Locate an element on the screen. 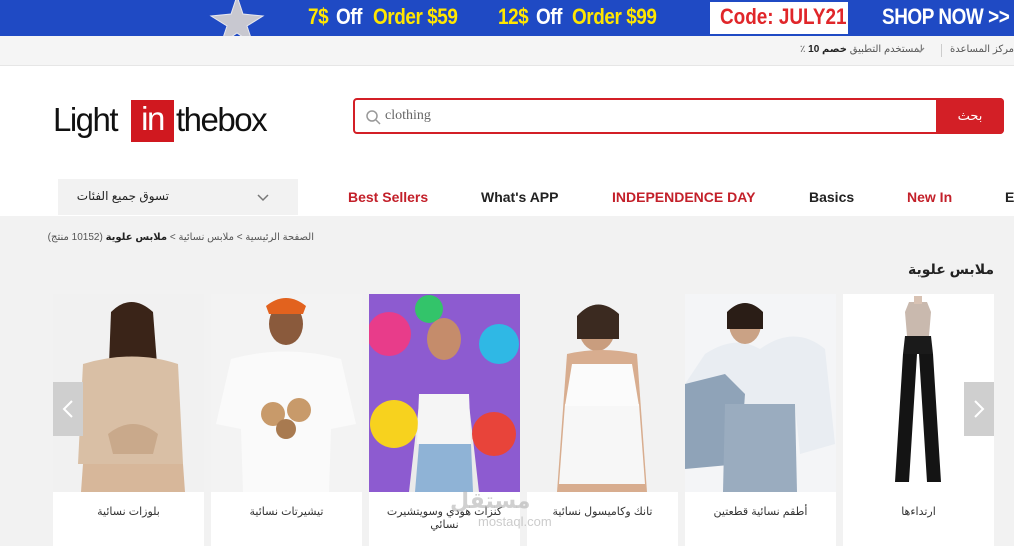 The width and height of the screenshot is (1014, 546). promo-deal2-order: Order $99 is located at coordinates (614, 16).